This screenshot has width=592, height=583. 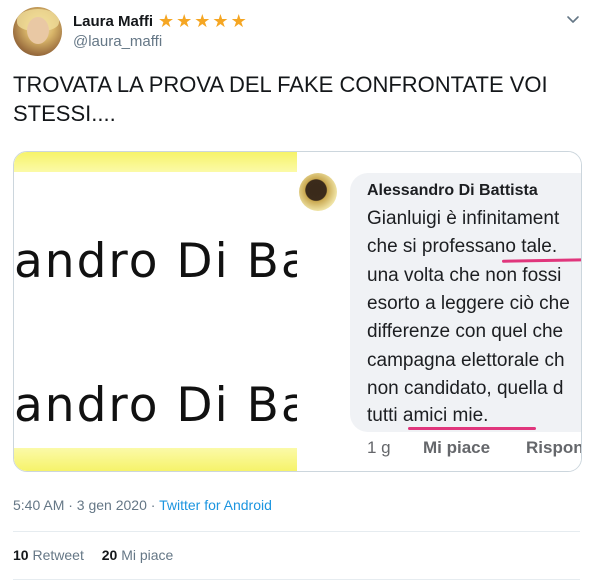 I want to click on likes-count: 20, so click(x=109, y=555).